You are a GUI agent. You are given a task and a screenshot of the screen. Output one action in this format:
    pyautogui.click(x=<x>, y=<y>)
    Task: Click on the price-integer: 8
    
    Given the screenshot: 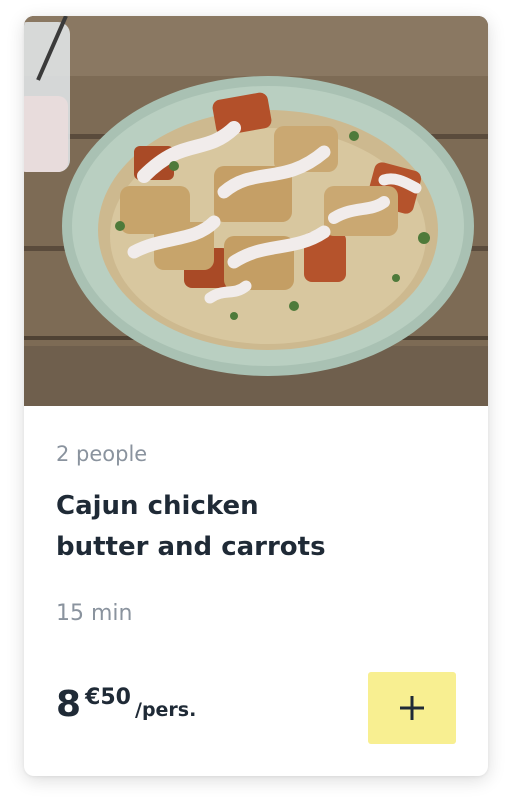 What is the action you would take?
    pyautogui.click(x=69, y=704)
    